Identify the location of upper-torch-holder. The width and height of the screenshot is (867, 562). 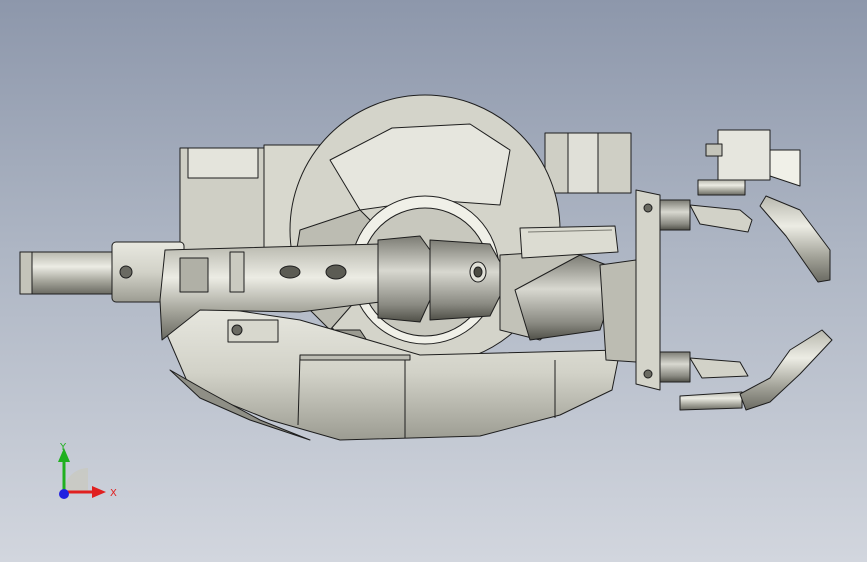
(745, 206).